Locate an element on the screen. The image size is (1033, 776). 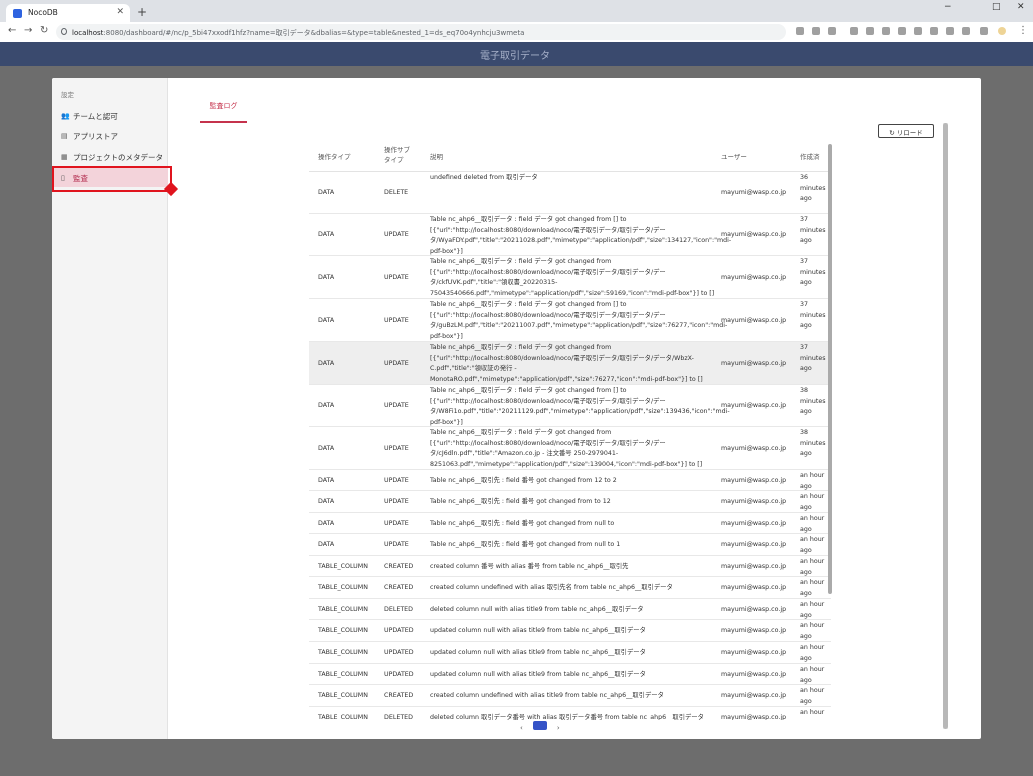
url-host: localhost is located at coordinates (88, 33).